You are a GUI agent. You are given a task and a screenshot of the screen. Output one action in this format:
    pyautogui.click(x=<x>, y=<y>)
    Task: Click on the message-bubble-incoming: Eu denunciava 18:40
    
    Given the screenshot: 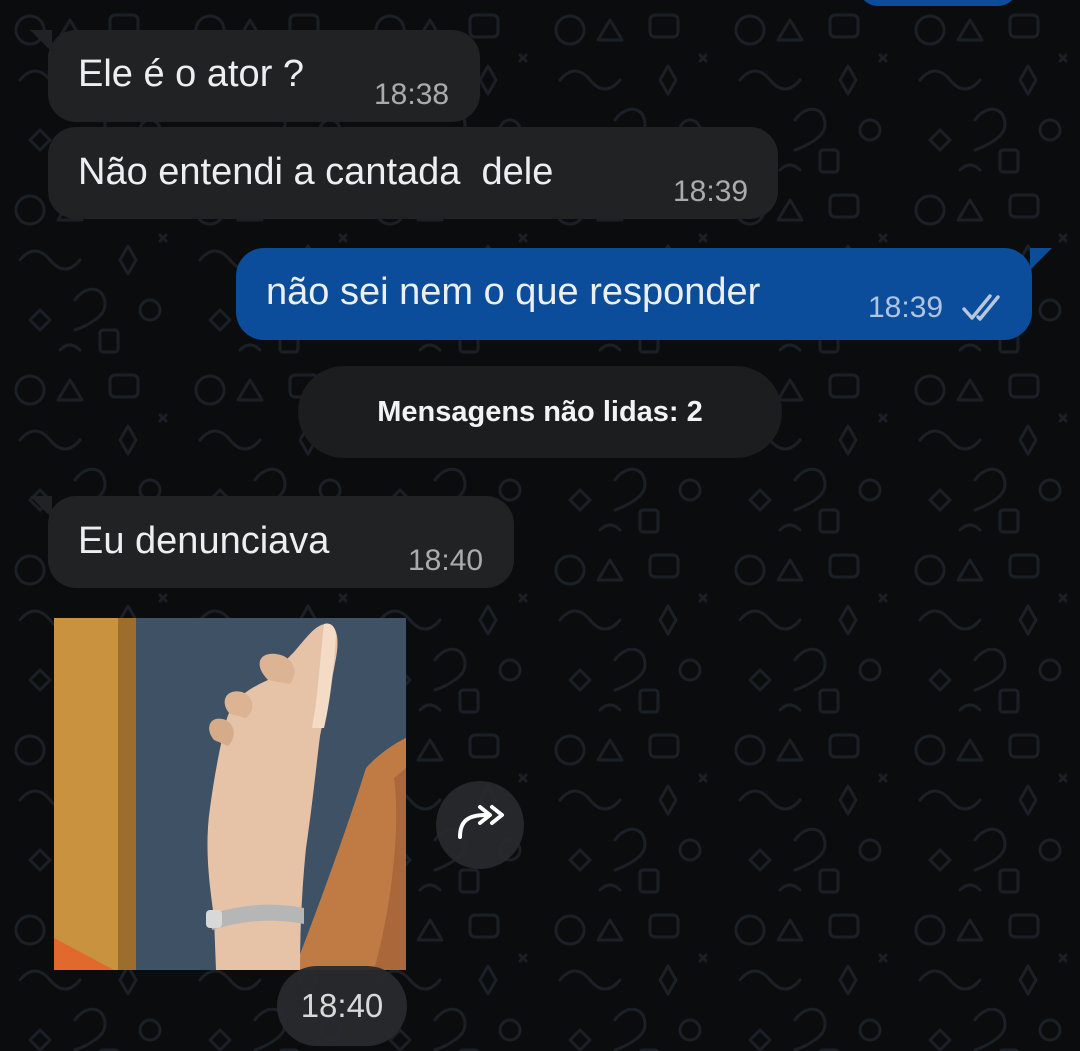 What is the action you would take?
    pyautogui.click(x=281, y=542)
    